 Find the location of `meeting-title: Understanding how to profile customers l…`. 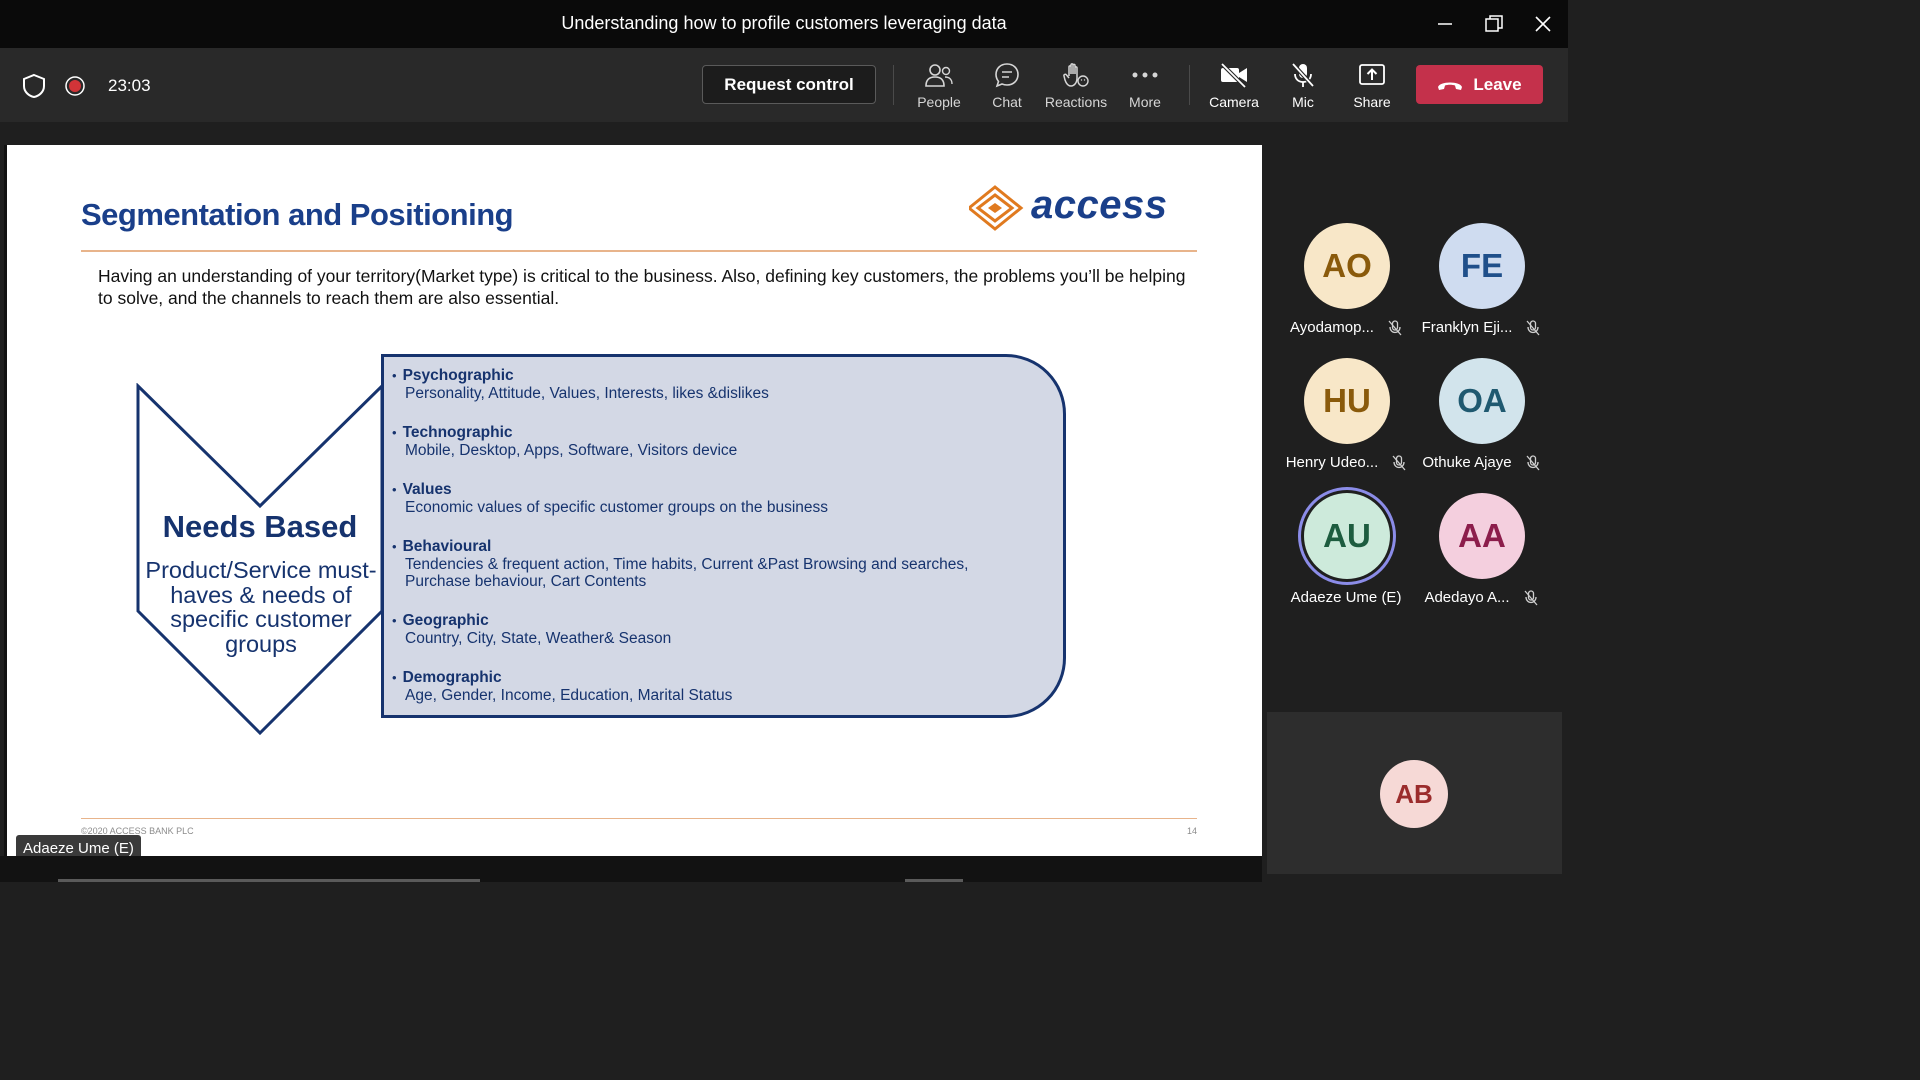

meeting-title: Understanding how to profile customers l… is located at coordinates (784, 23).